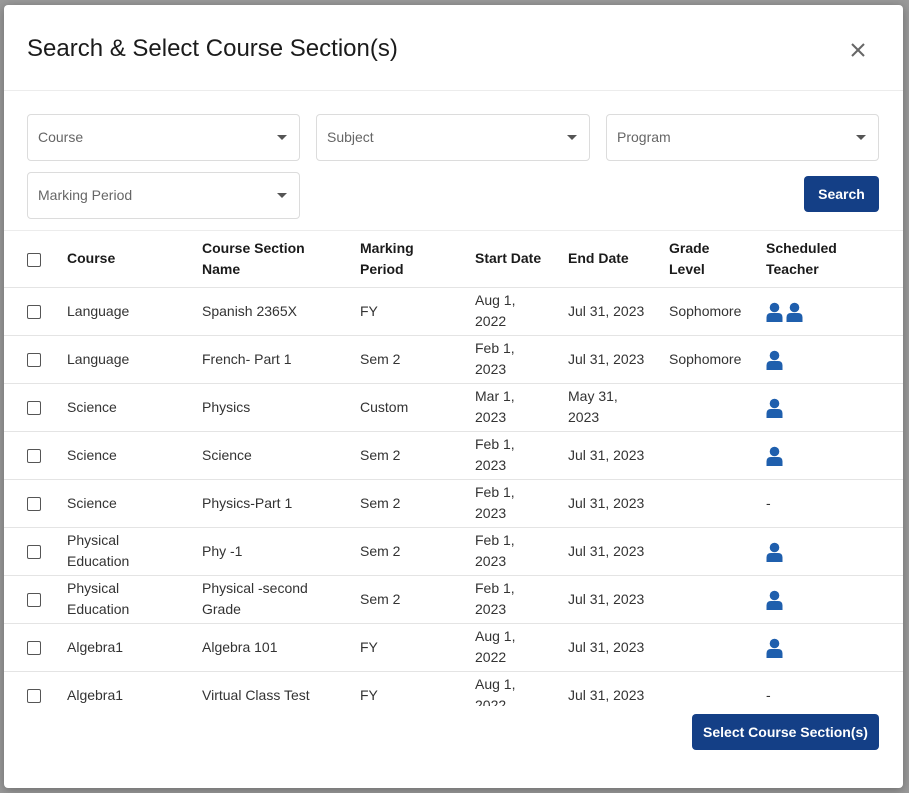 Image resolution: width=909 pixels, height=793 pixels. What do you see at coordinates (453, 48) in the screenshot?
I see `dialog-header: Search & Select Course Section(s)` at bounding box center [453, 48].